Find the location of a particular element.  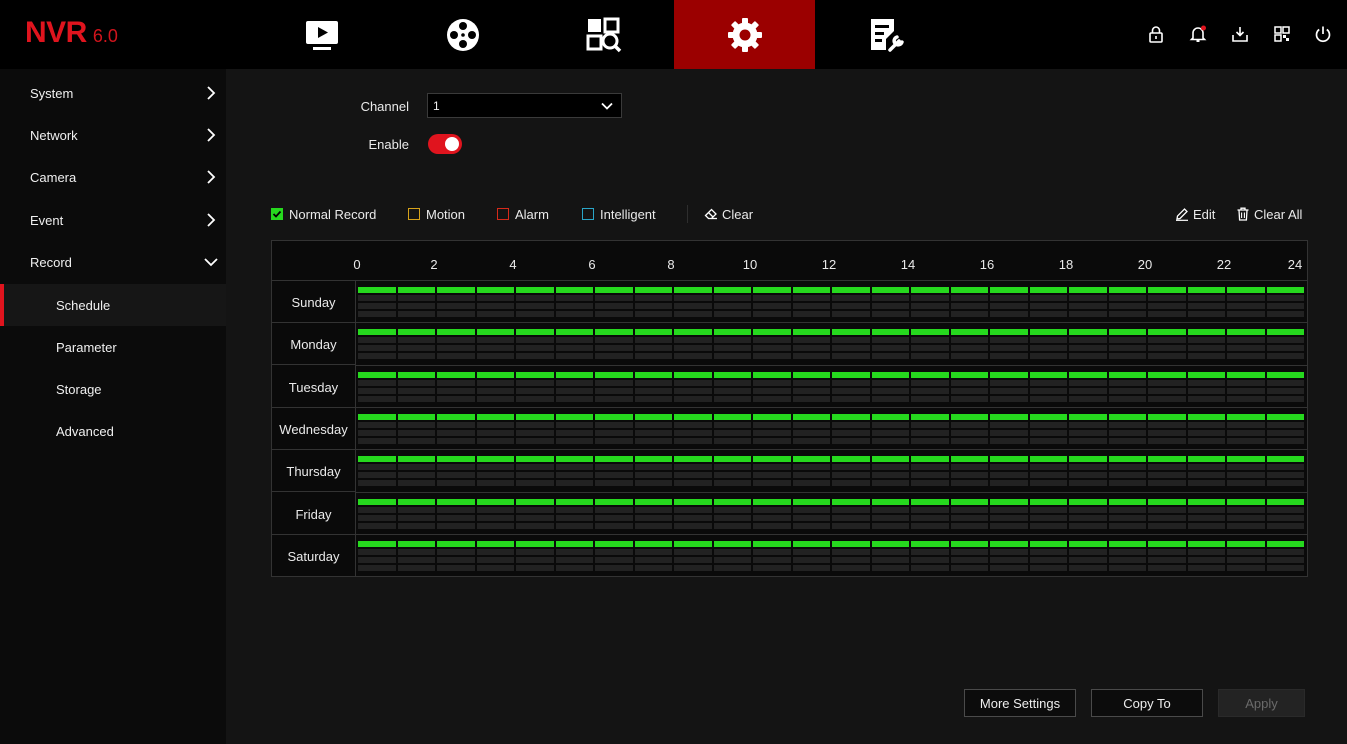

more-settings-button: More Settings is located at coordinates (1020, 703).